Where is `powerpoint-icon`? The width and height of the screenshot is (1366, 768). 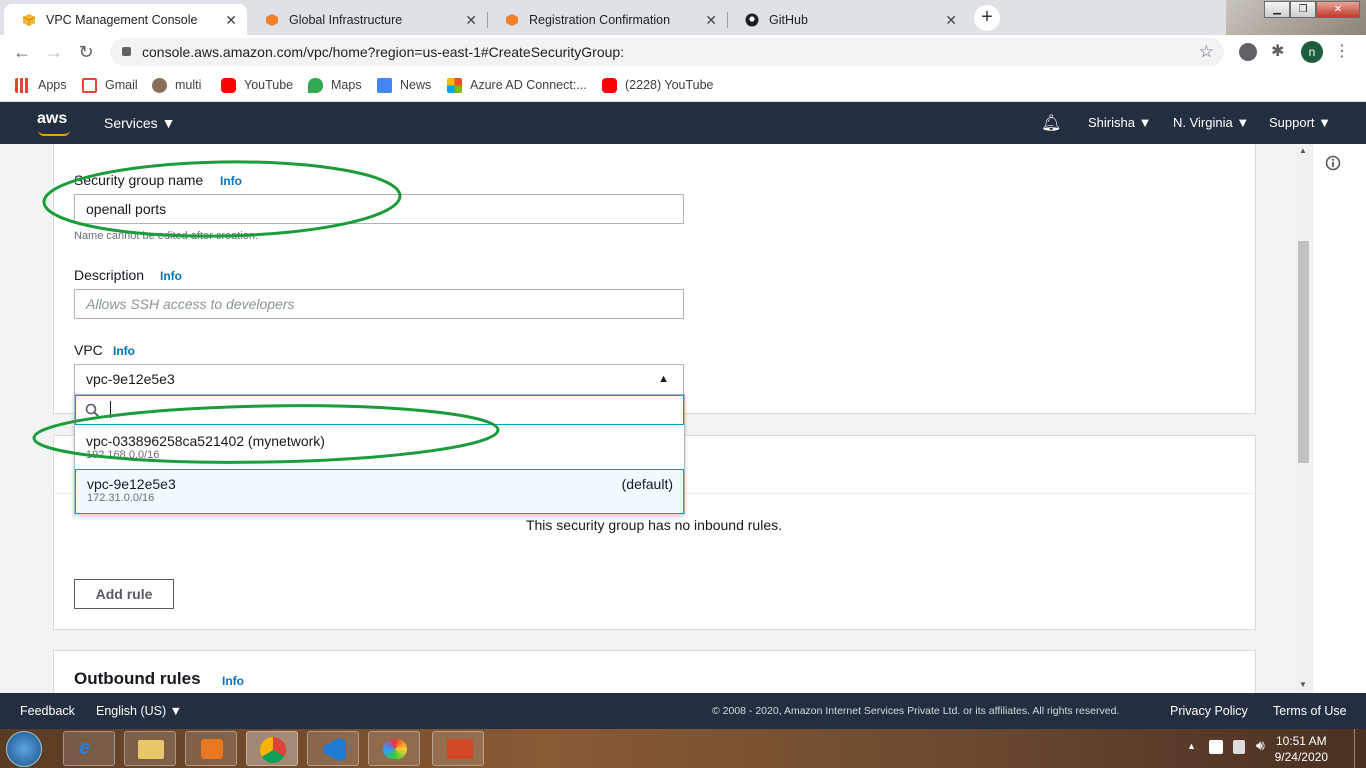 powerpoint-icon is located at coordinates (460, 749).